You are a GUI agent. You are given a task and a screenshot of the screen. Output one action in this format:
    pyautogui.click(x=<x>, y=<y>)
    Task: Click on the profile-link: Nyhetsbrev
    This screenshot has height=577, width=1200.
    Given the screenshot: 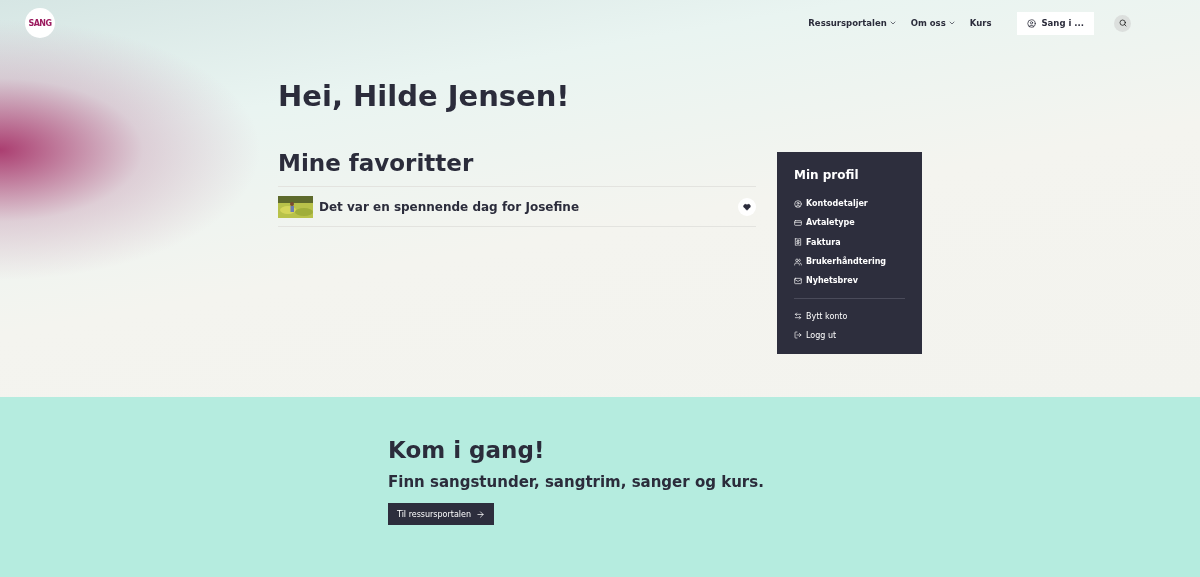 What is the action you would take?
    pyautogui.click(x=849, y=281)
    